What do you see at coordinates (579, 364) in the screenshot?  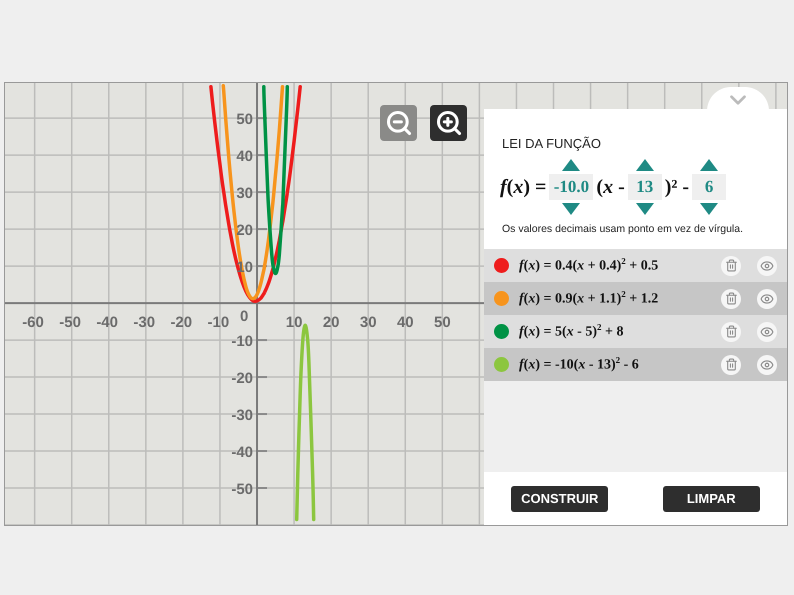 I see `function-formula: f(x) = -10(x - 13)$^{2}$ - 6` at bounding box center [579, 364].